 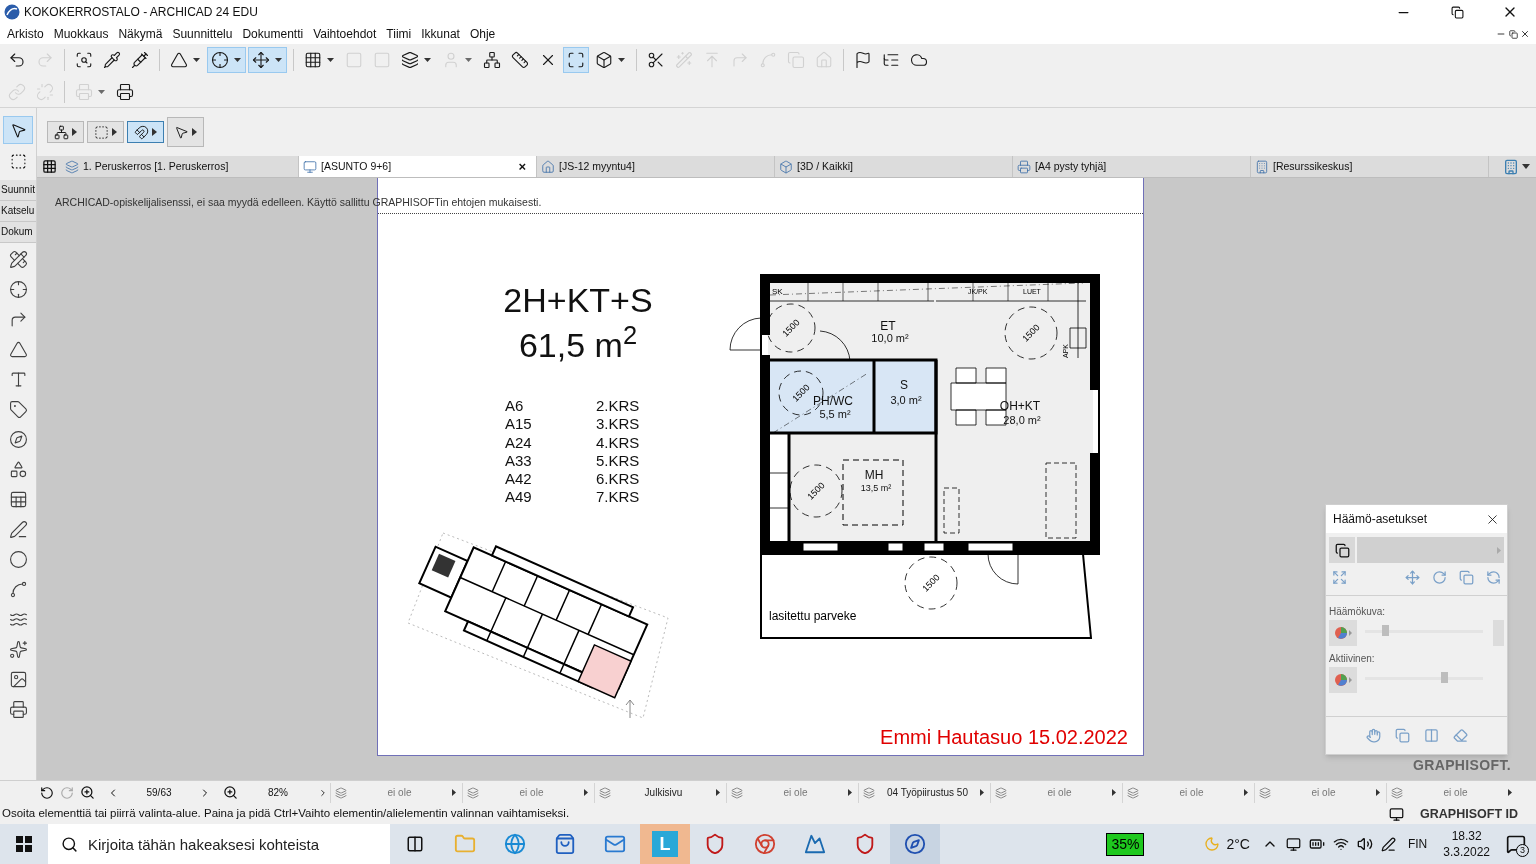 What do you see at coordinates (515, 844) in the screenshot?
I see `globe-icon` at bounding box center [515, 844].